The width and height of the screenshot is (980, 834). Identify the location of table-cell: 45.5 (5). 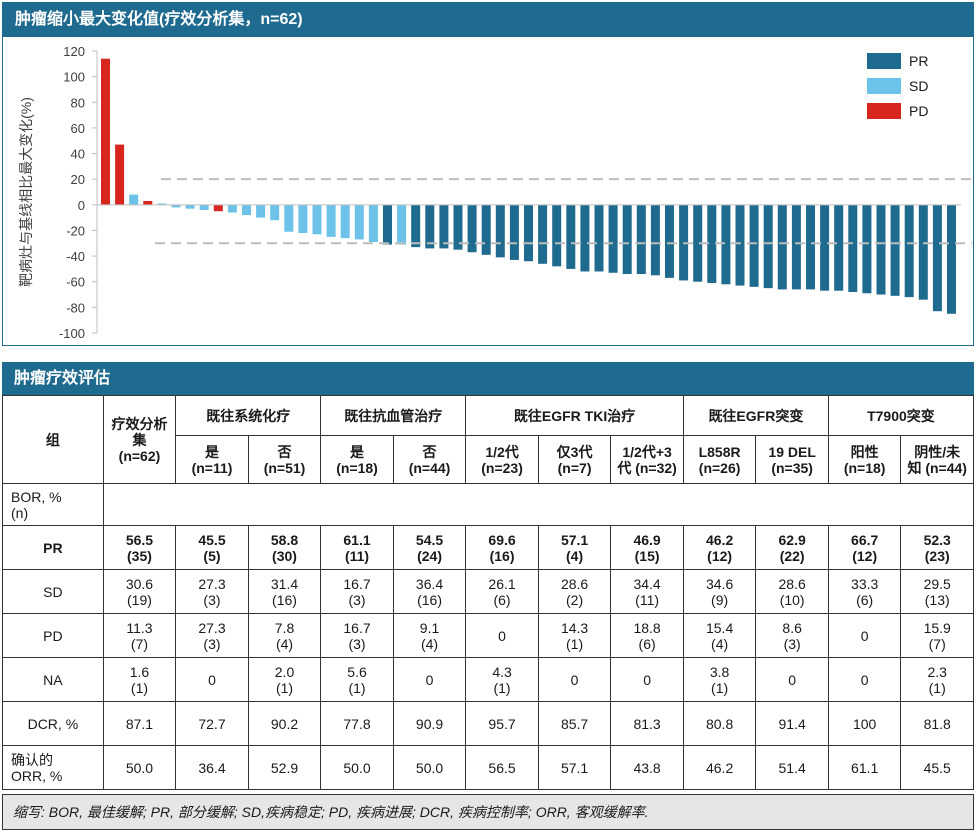
(212, 547).